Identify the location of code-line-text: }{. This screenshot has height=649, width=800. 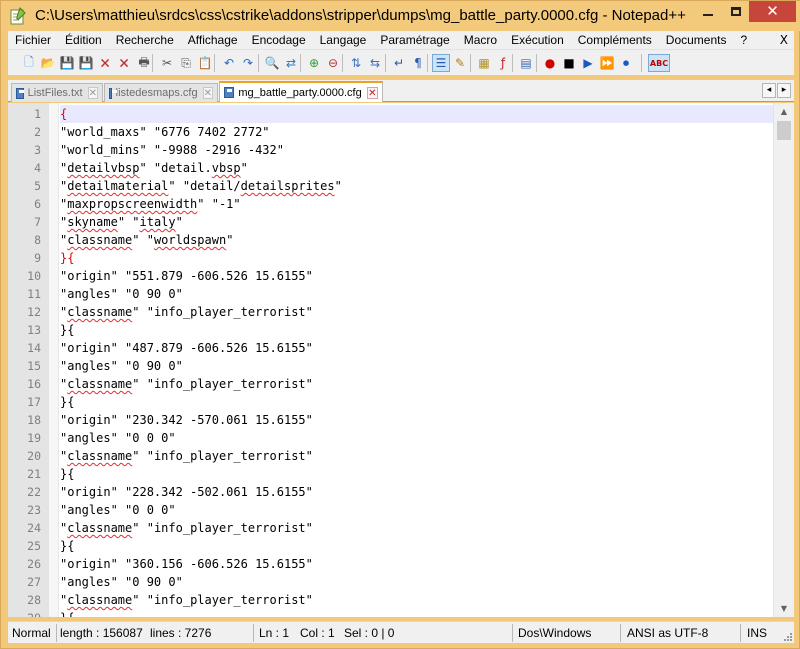
(67, 546).